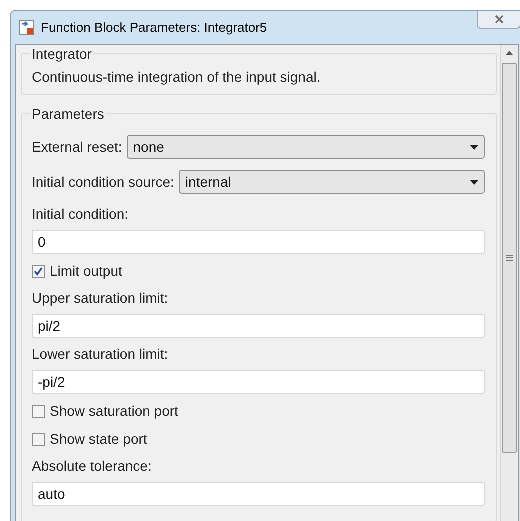  What do you see at coordinates (100, 298) in the screenshot?
I see `field-label: Upper saturation limit:` at bounding box center [100, 298].